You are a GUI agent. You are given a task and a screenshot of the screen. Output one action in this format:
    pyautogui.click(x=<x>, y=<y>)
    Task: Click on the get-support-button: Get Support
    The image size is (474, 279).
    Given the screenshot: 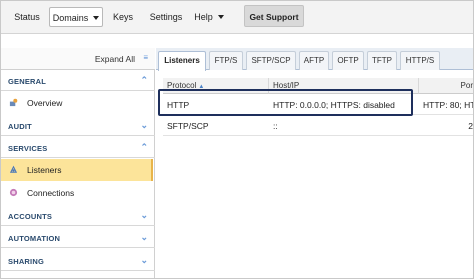 What is the action you would take?
    pyautogui.click(x=274, y=16)
    